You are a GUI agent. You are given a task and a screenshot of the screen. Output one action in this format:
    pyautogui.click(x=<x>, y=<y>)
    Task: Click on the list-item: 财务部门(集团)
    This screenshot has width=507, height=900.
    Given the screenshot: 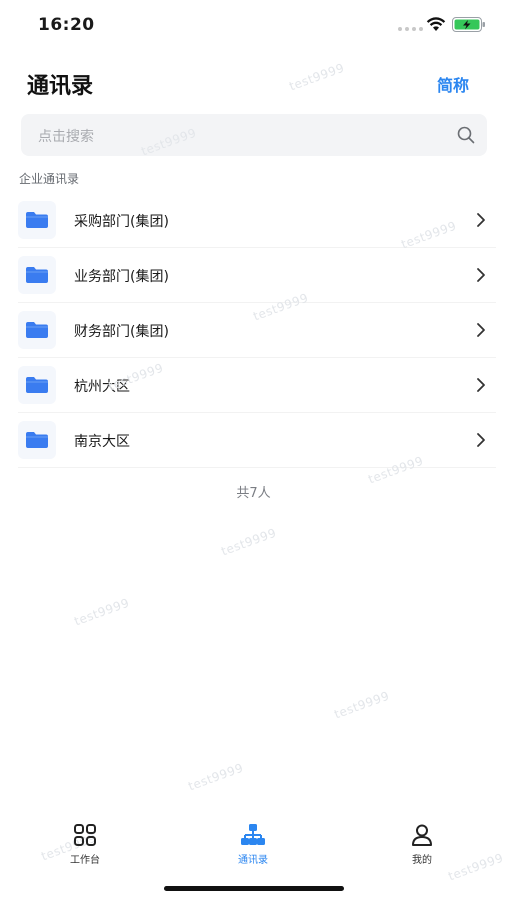 What is the action you would take?
    pyautogui.click(x=257, y=330)
    